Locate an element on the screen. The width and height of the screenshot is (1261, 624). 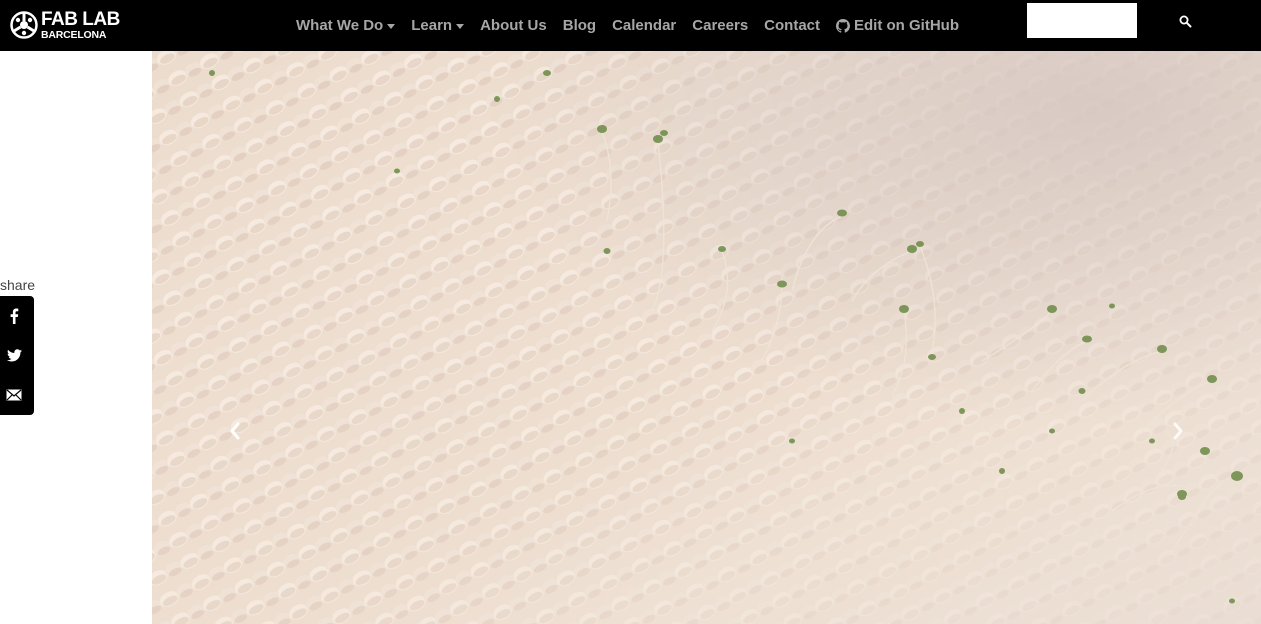
nav-item-what-we-do: What We Do is located at coordinates (345, 25).